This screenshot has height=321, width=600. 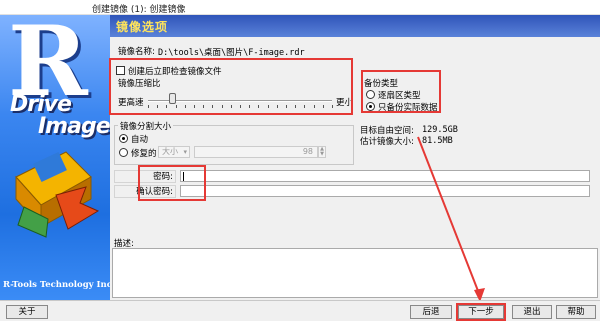 I want to click on split-fixed-label: 修复的, so click(x=144, y=154).